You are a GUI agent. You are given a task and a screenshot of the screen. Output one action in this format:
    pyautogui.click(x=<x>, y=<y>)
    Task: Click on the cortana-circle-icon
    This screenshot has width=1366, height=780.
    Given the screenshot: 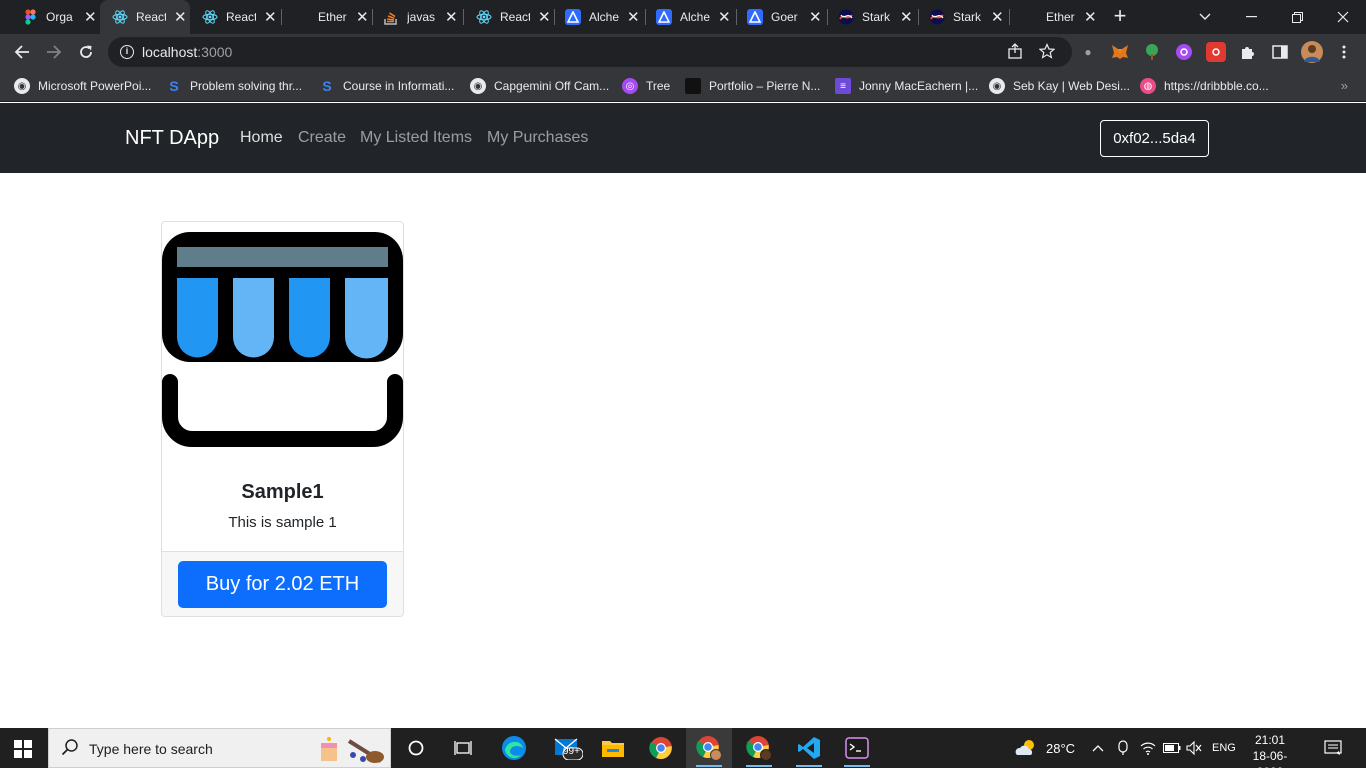 What is the action you would take?
    pyautogui.click(x=416, y=748)
    